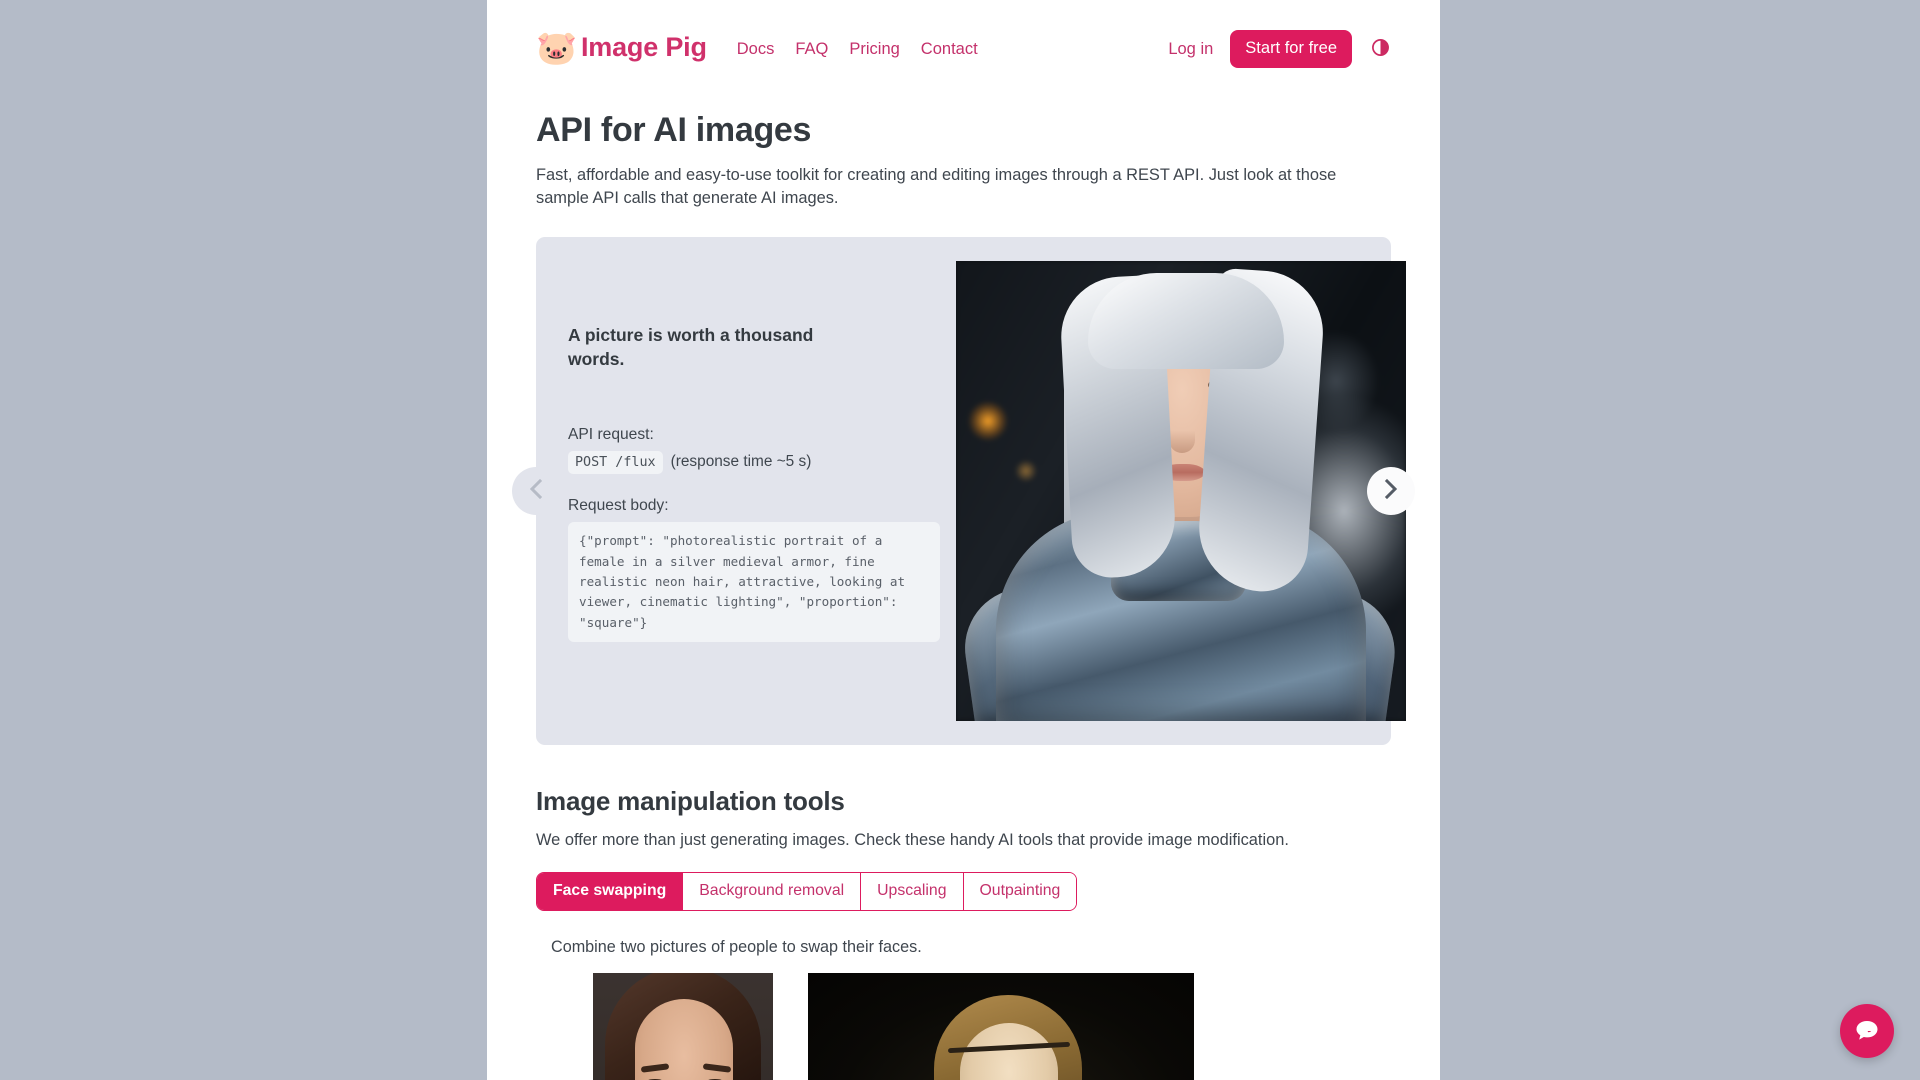  Describe the element at coordinates (1001, 1026) in the screenshot. I see `face-swap-target-image` at that location.